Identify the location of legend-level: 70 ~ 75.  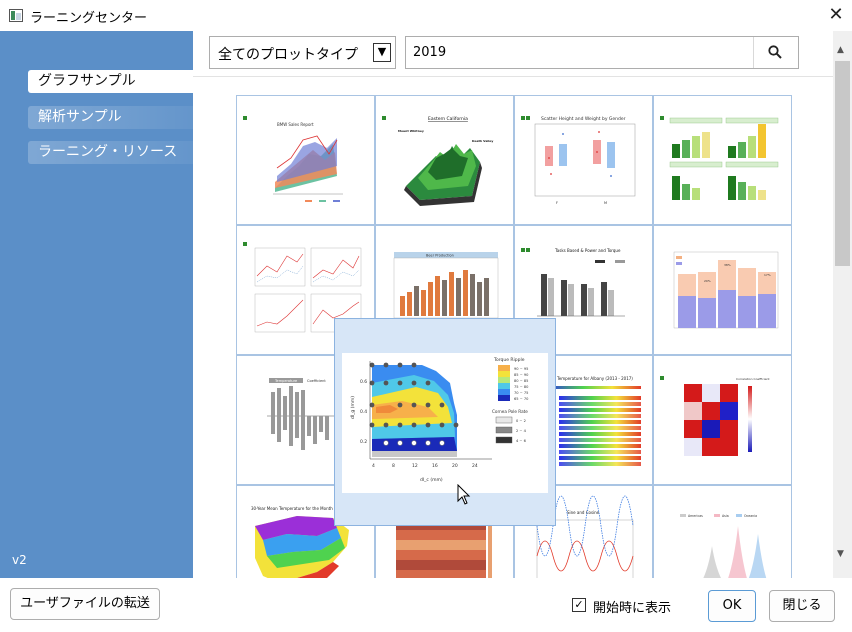
(521, 393).